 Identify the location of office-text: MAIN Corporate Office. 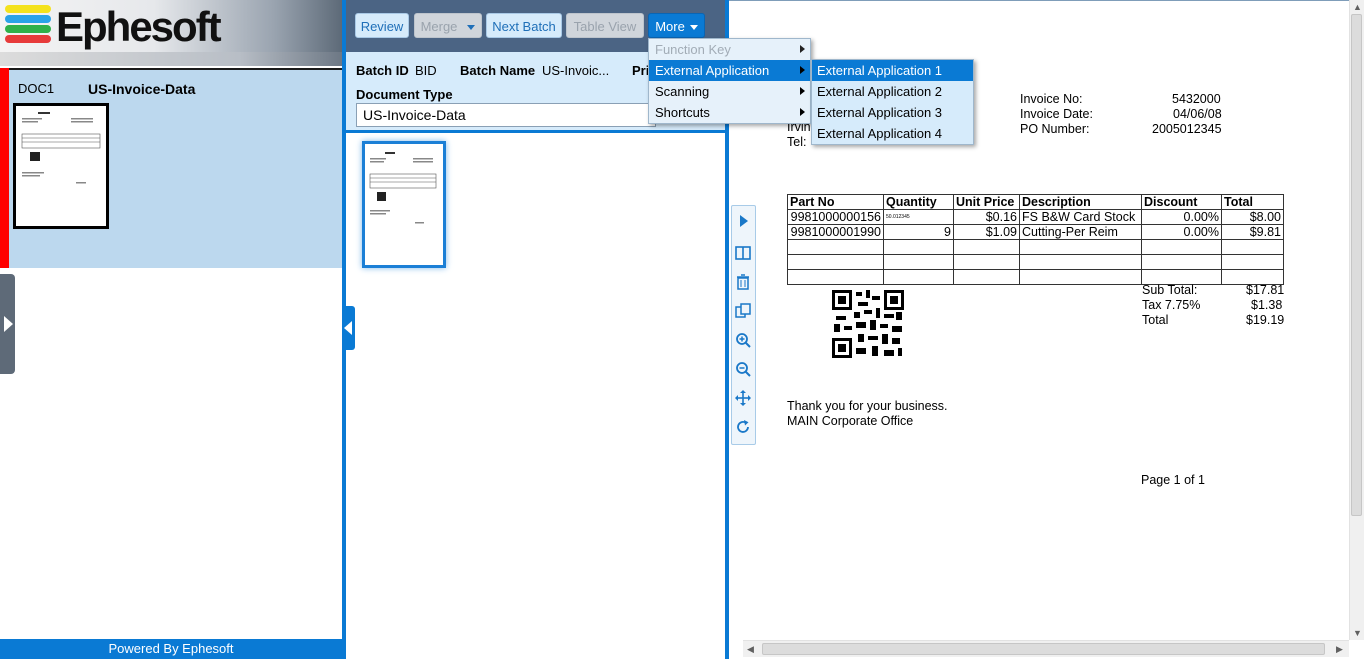
(850, 421).